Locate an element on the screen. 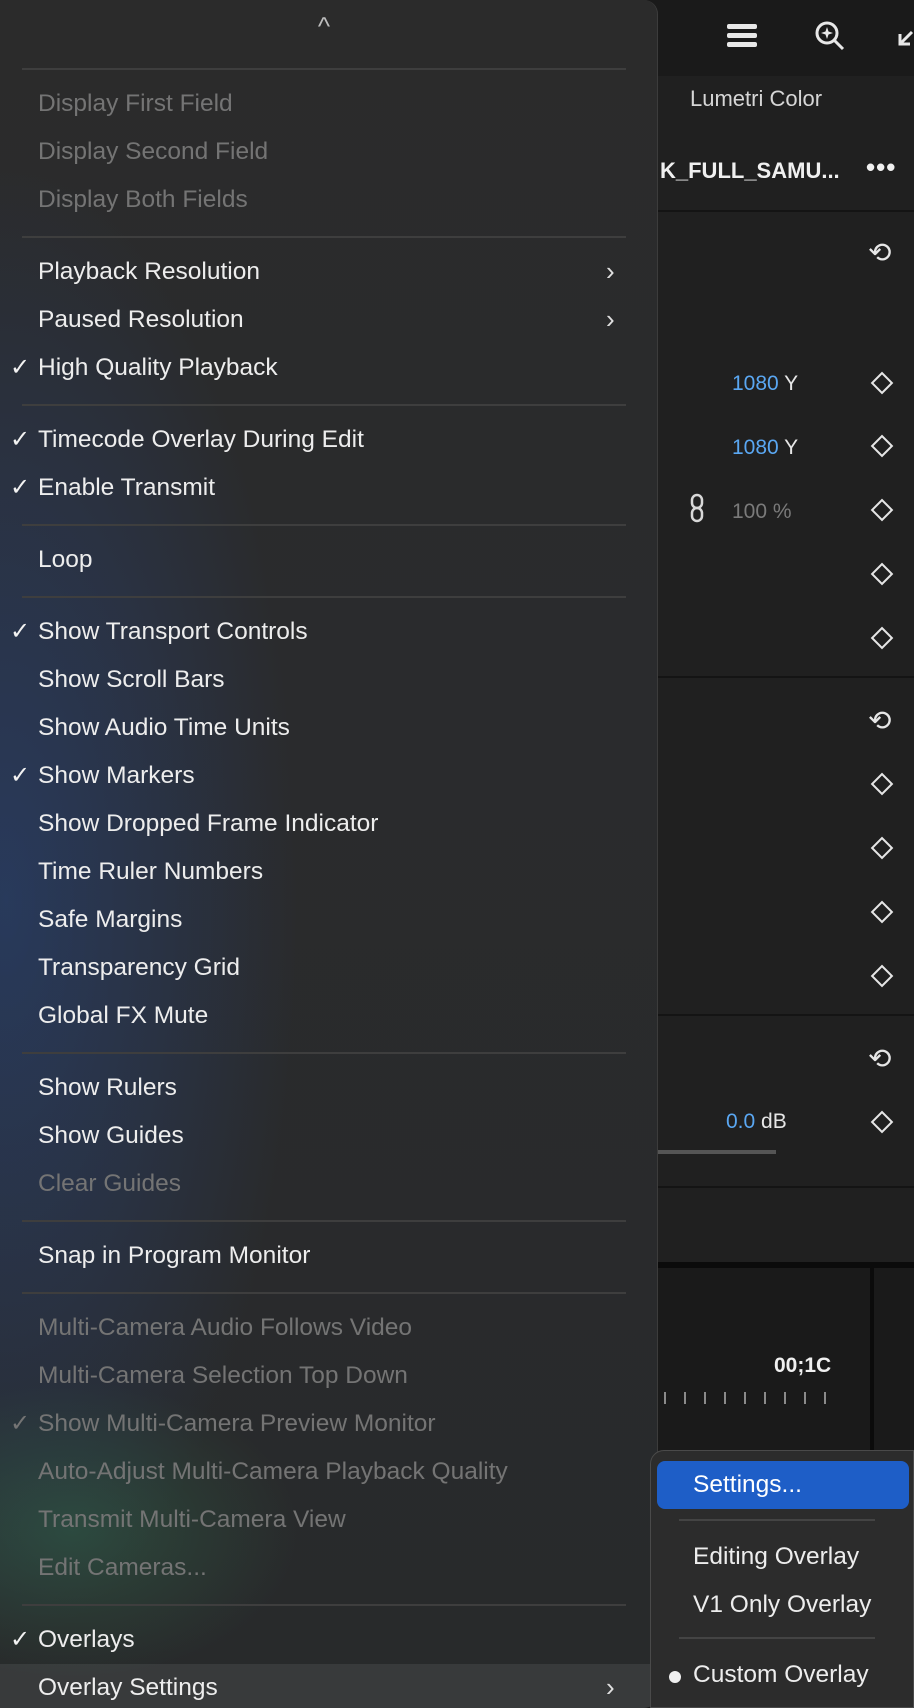 This screenshot has width=914, height=1708. menu-item-multi-camera-audio-follows-video: Multi-Camera Audio Follows Video is located at coordinates (328, 1328).